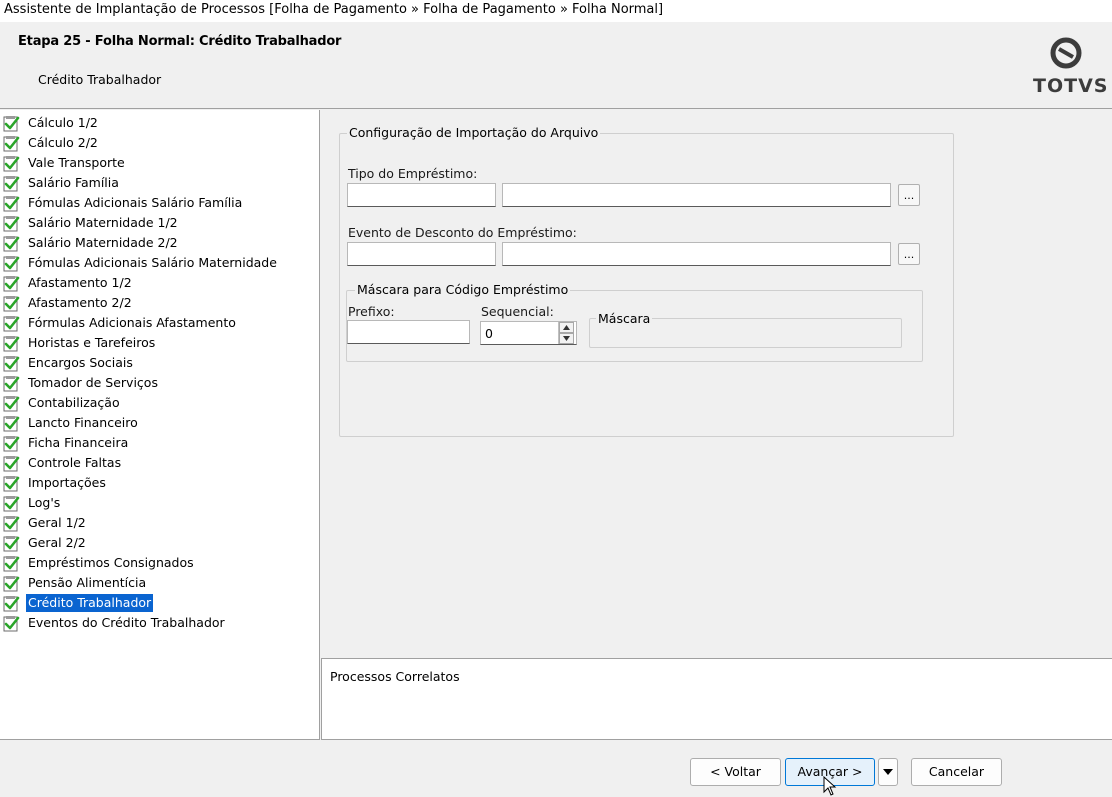 This screenshot has height=797, width=1112. What do you see at coordinates (421, 195) in the screenshot?
I see `tipo-emprestimo-code-input` at bounding box center [421, 195].